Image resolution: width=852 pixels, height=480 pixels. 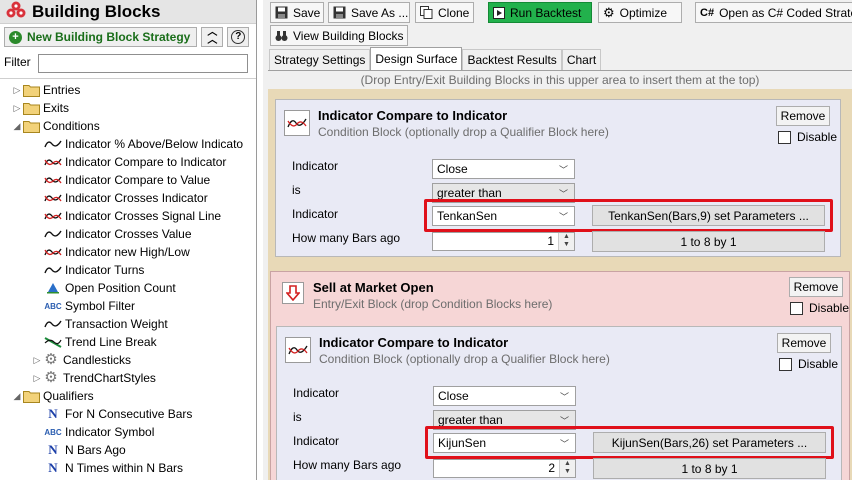 I want to click on panel-title: Building Blocks, so click(x=96, y=11).